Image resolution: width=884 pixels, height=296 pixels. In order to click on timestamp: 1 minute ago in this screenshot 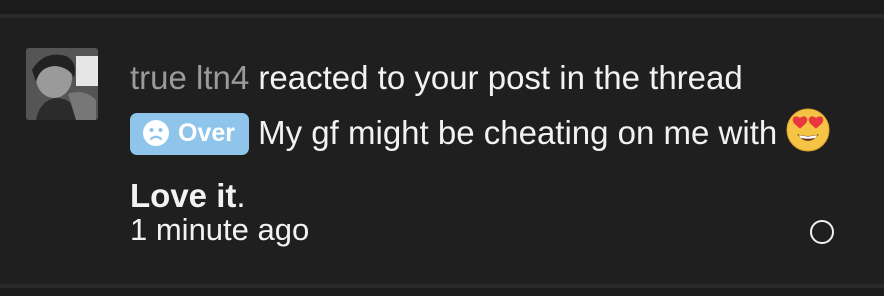, I will do `click(219, 230)`.